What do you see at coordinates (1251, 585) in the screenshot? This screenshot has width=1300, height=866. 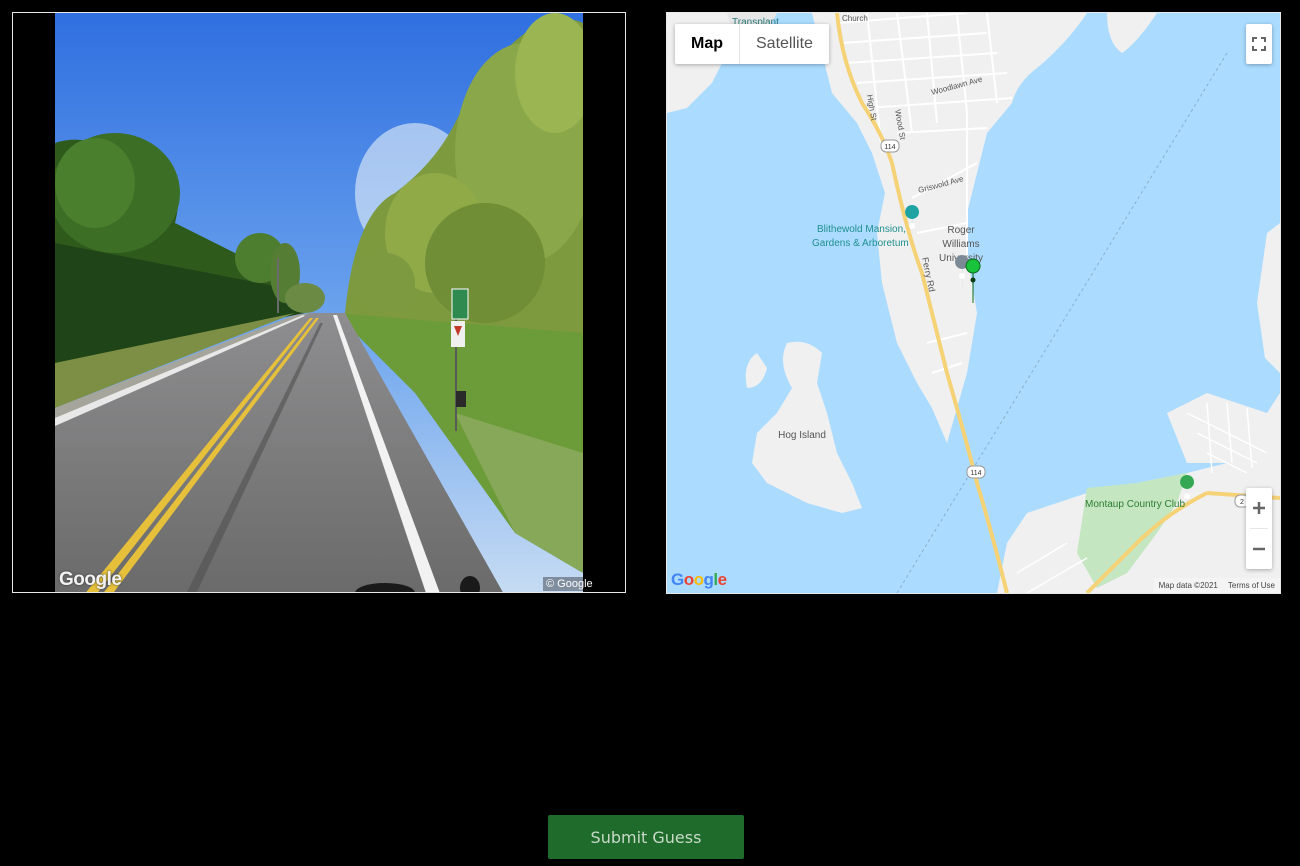 I see `terms-of-use-link: Terms of Use` at bounding box center [1251, 585].